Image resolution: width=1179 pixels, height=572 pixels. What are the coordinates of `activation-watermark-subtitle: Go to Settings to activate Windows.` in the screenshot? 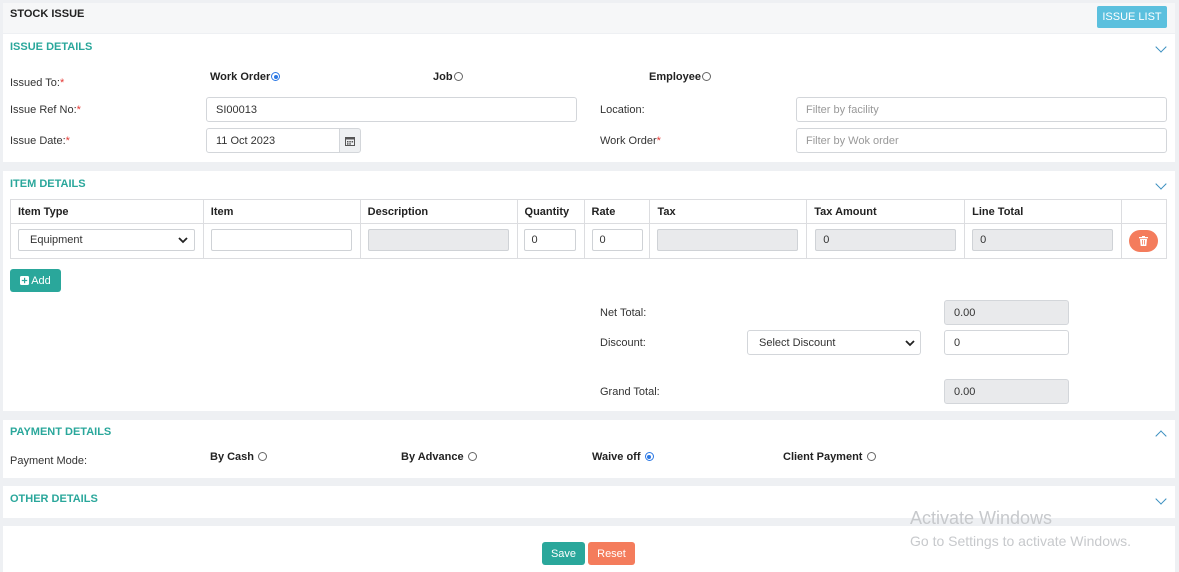 It's located at (1020, 541).